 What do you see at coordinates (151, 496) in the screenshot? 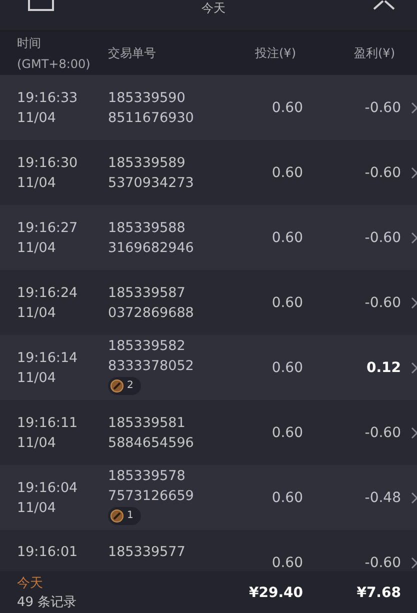
I see `order-number: 7573126659` at bounding box center [151, 496].